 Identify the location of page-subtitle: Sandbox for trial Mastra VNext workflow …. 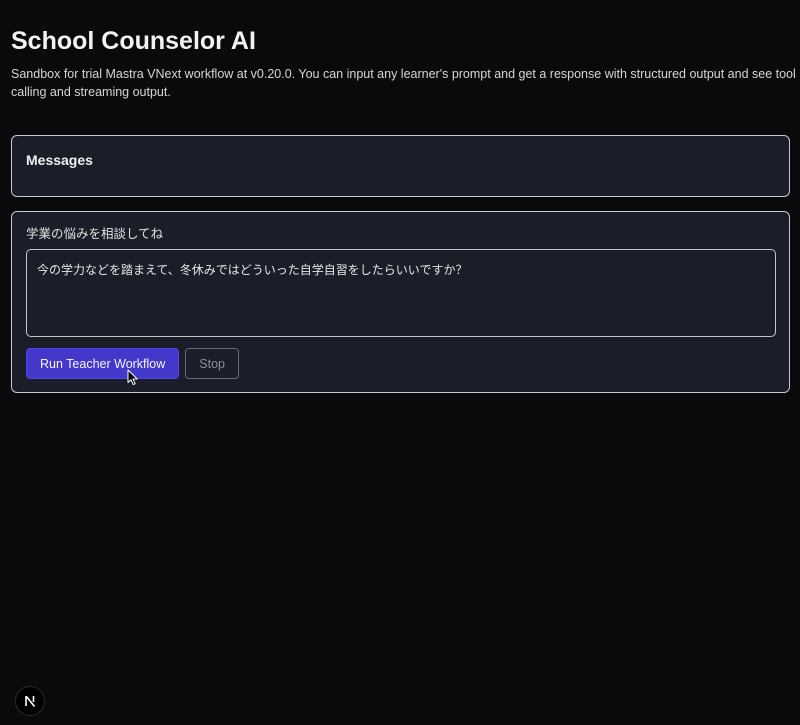
(403, 83).